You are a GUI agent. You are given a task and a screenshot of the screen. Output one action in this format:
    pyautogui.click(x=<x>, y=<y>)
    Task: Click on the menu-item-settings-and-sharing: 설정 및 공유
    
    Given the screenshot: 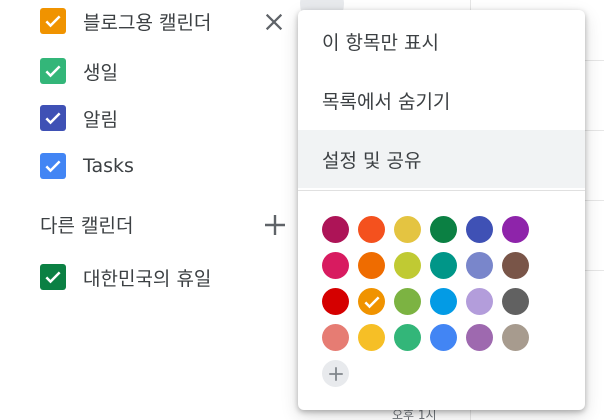 What is the action you would take?
    pyautogui.click(x=441, y=159)
    